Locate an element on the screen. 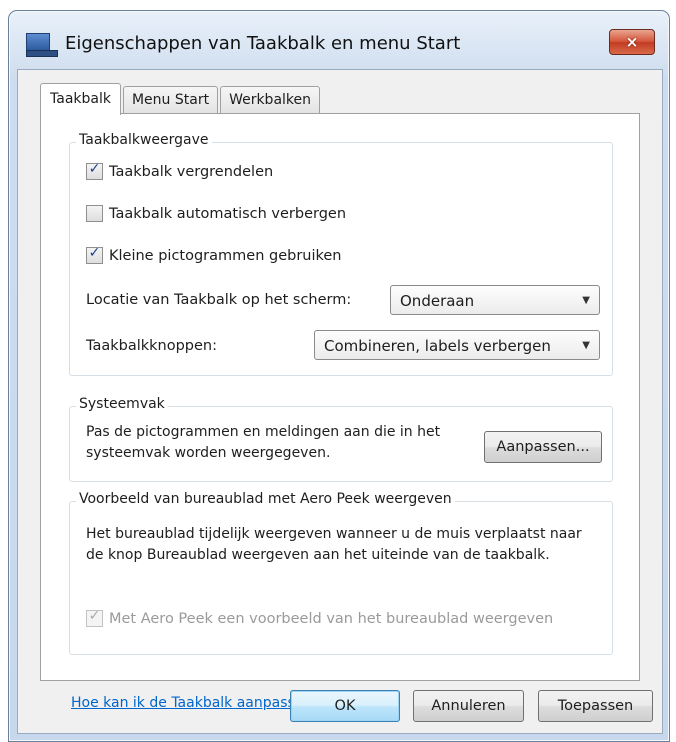 The height and width of the screenshot is (742, 676). taskbar-buttons-dropdown: Combineren, labels verbergen ▼ is located at coordinates (457, 345).